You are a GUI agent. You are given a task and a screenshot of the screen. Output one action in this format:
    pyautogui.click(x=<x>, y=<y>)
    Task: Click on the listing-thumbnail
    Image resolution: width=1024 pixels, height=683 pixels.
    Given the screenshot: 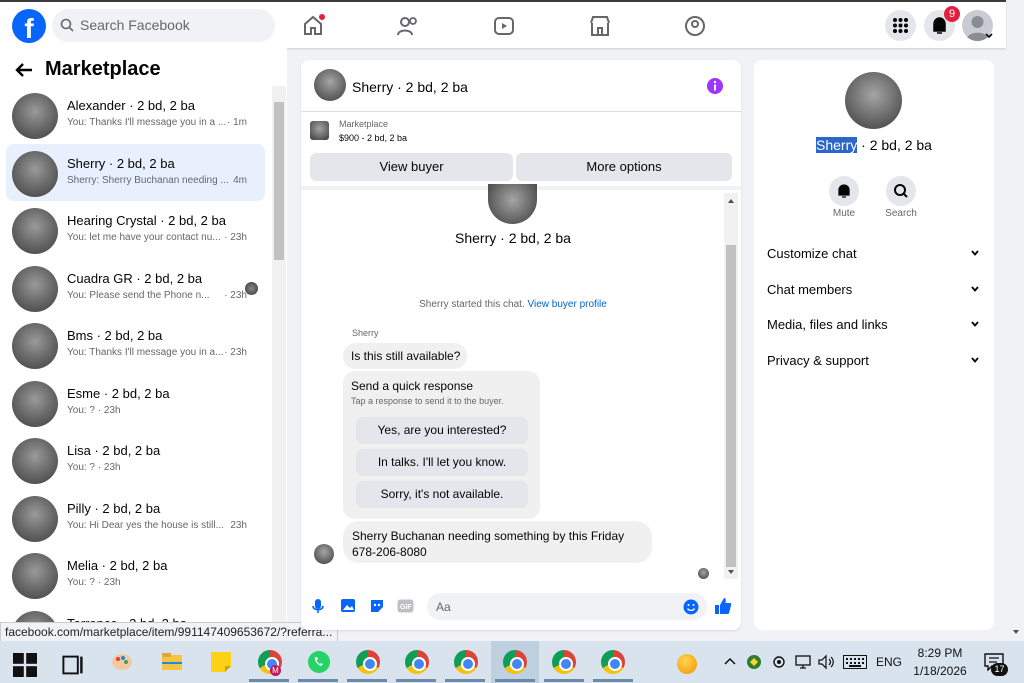 What is the action you would take?
    pyautogui.click(x=319, y=130)
    